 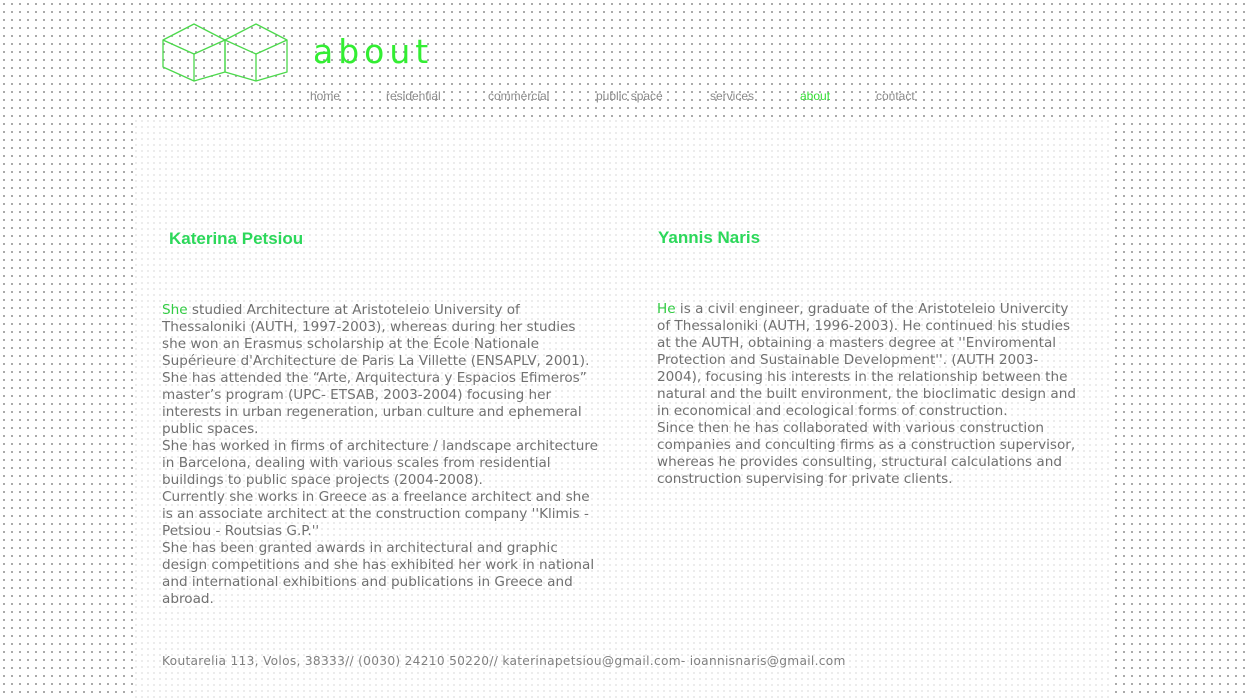 I want to click on bio-lead-word: He, so click(x=666, y=309).